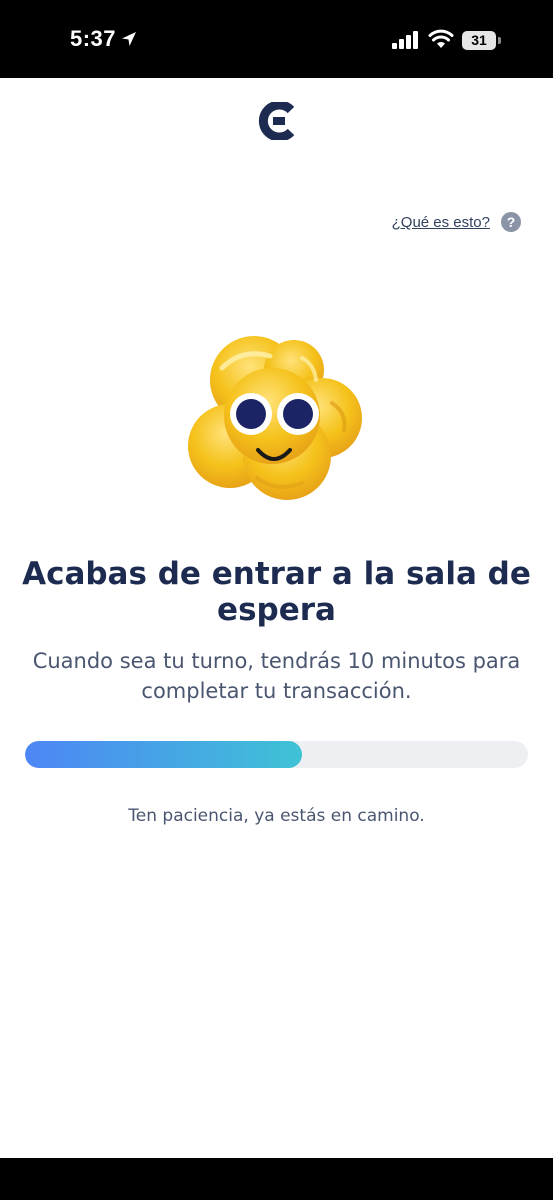 The image size is (553, 1200). What do you see at coordinates (276, 39) in the screenshot?
I see `status-bar: 5:37 31` at bounding box center [276, 39].